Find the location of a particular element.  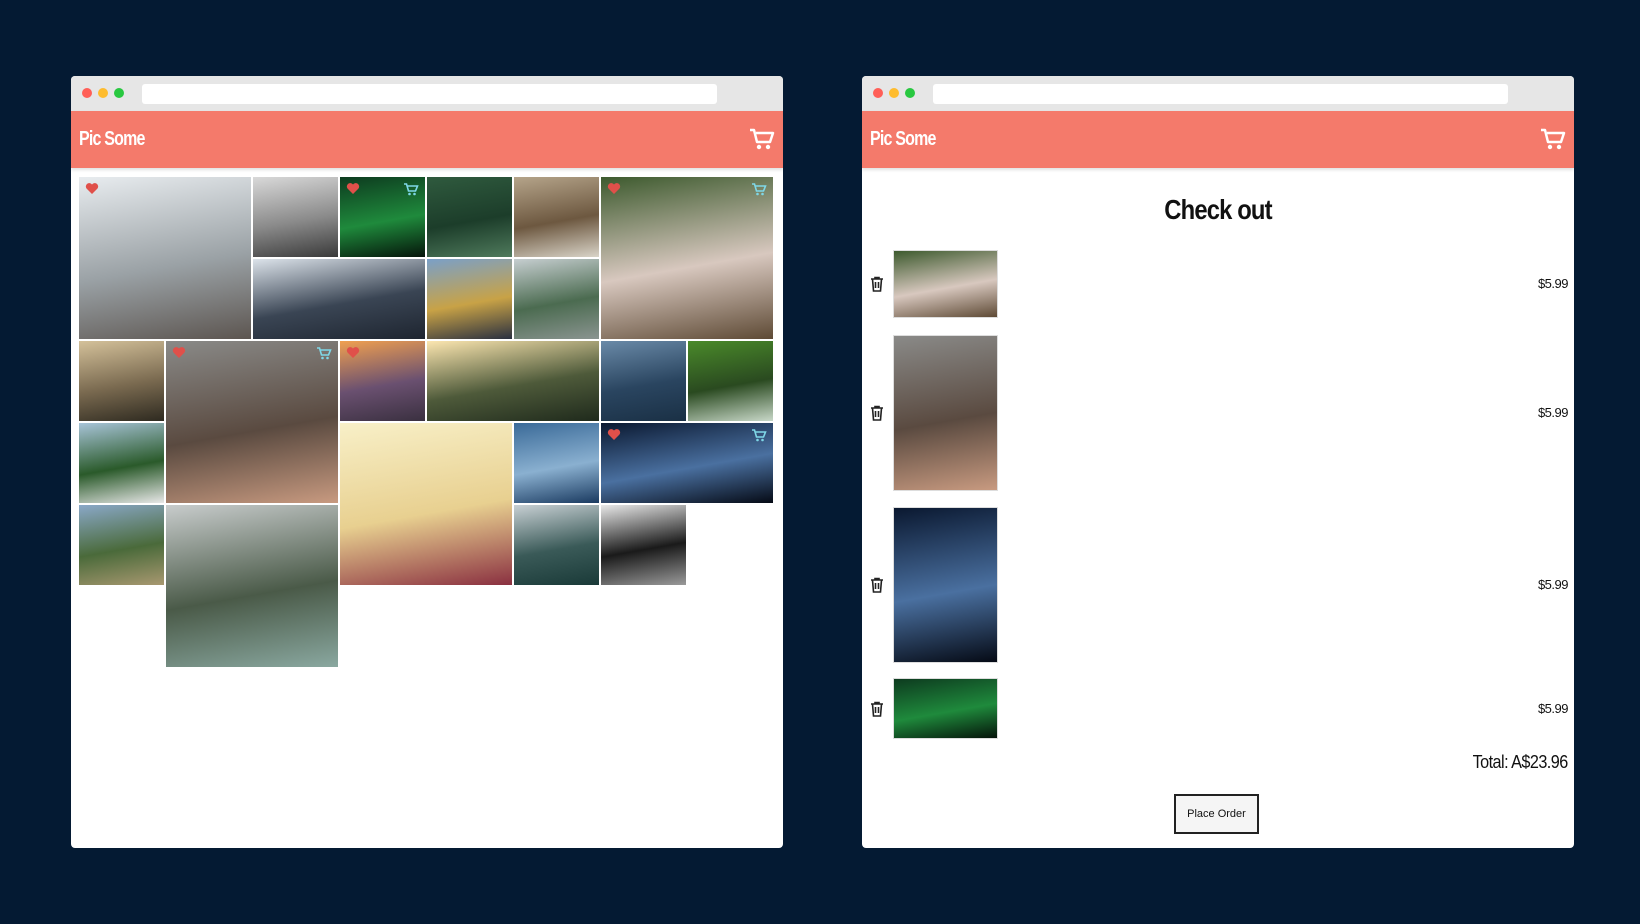

photo-bear is located at coordinates (165, 258).